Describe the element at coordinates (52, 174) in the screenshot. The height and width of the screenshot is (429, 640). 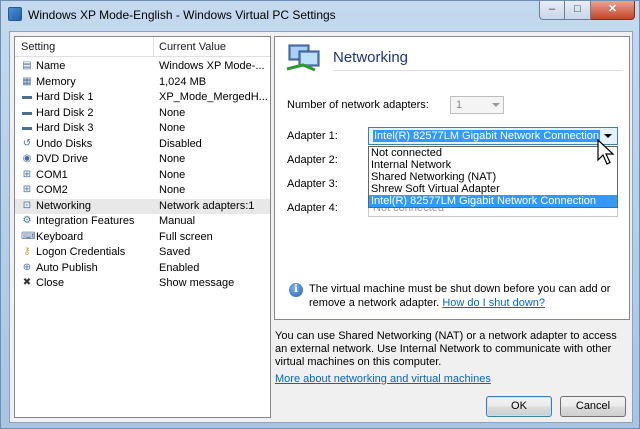
I see `setting-name: COM1` at that location.